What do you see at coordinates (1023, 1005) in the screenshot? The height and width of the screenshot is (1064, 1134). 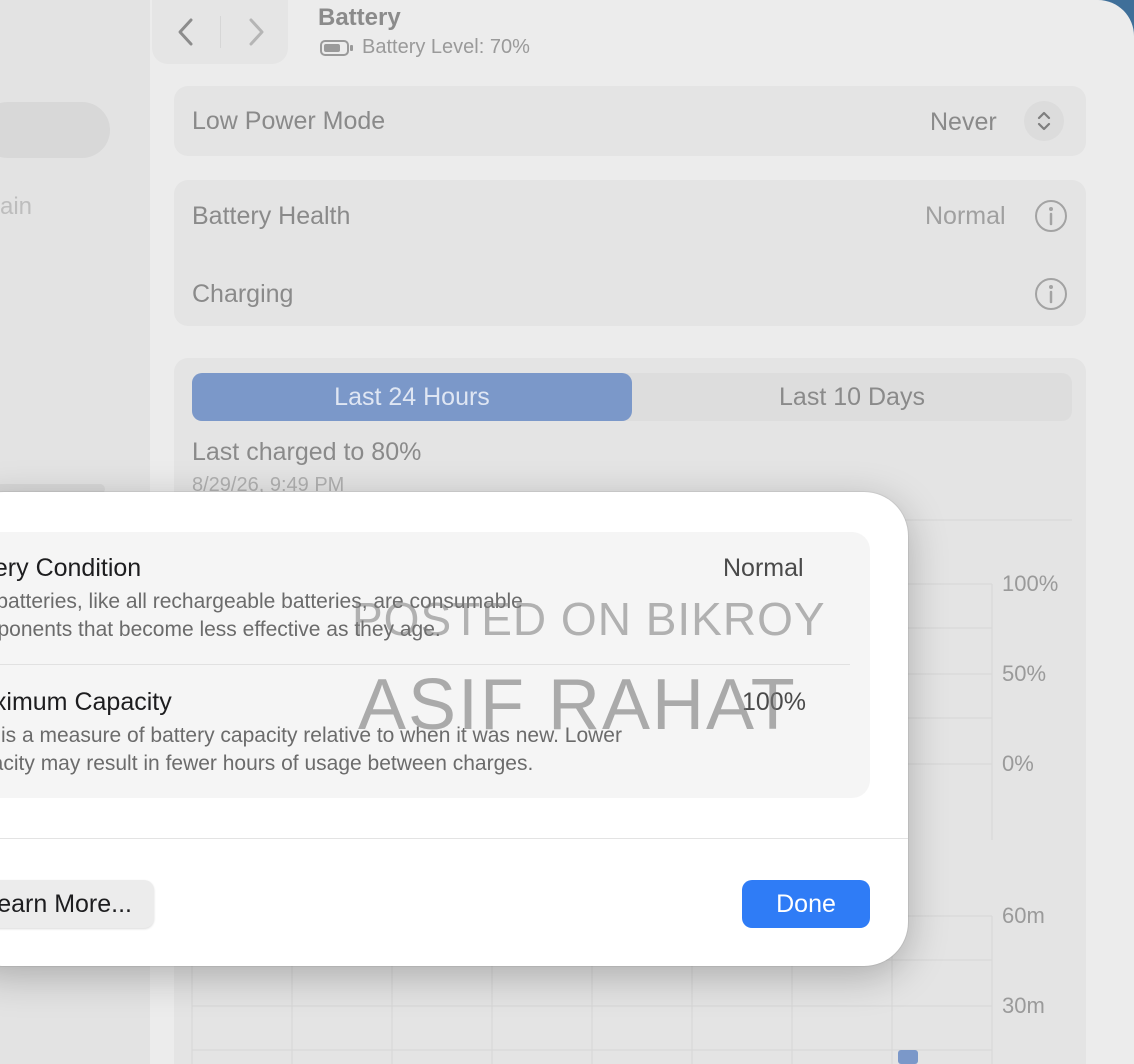 I see `y-tick-30m: 30m` at bounding box center [1023, 1005].